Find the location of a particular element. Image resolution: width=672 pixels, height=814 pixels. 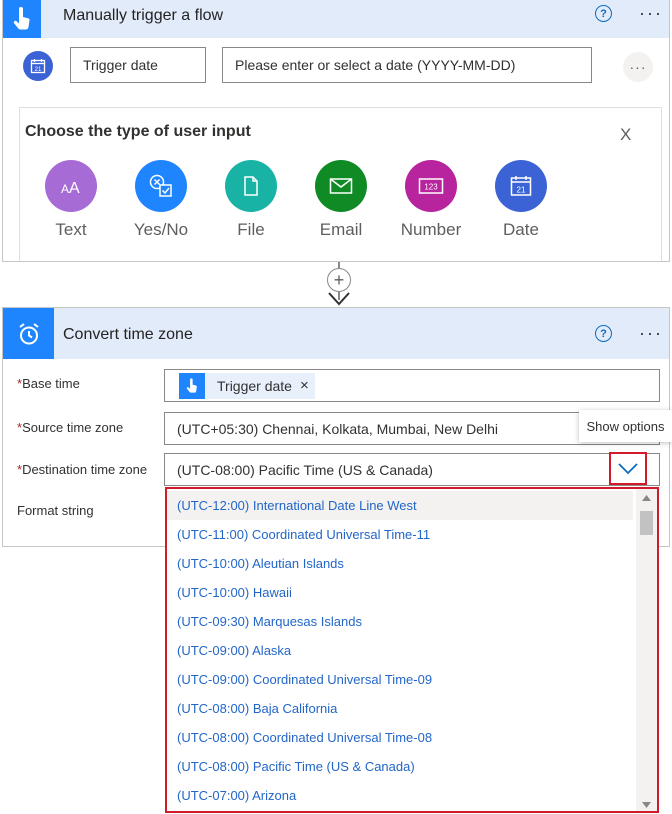

source-tz-label: *Source time zone is located at coordinates (70, 427).